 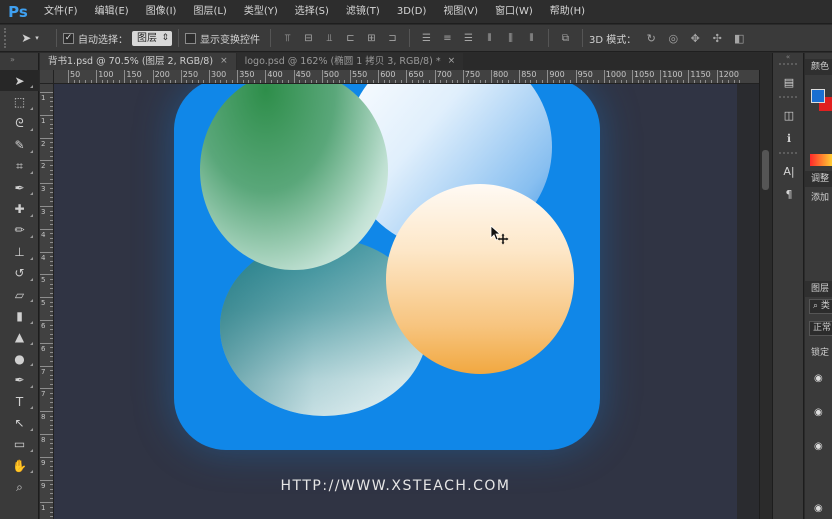 I want to click on properties-panel-icon: ◫, so click(x=789, y=115).